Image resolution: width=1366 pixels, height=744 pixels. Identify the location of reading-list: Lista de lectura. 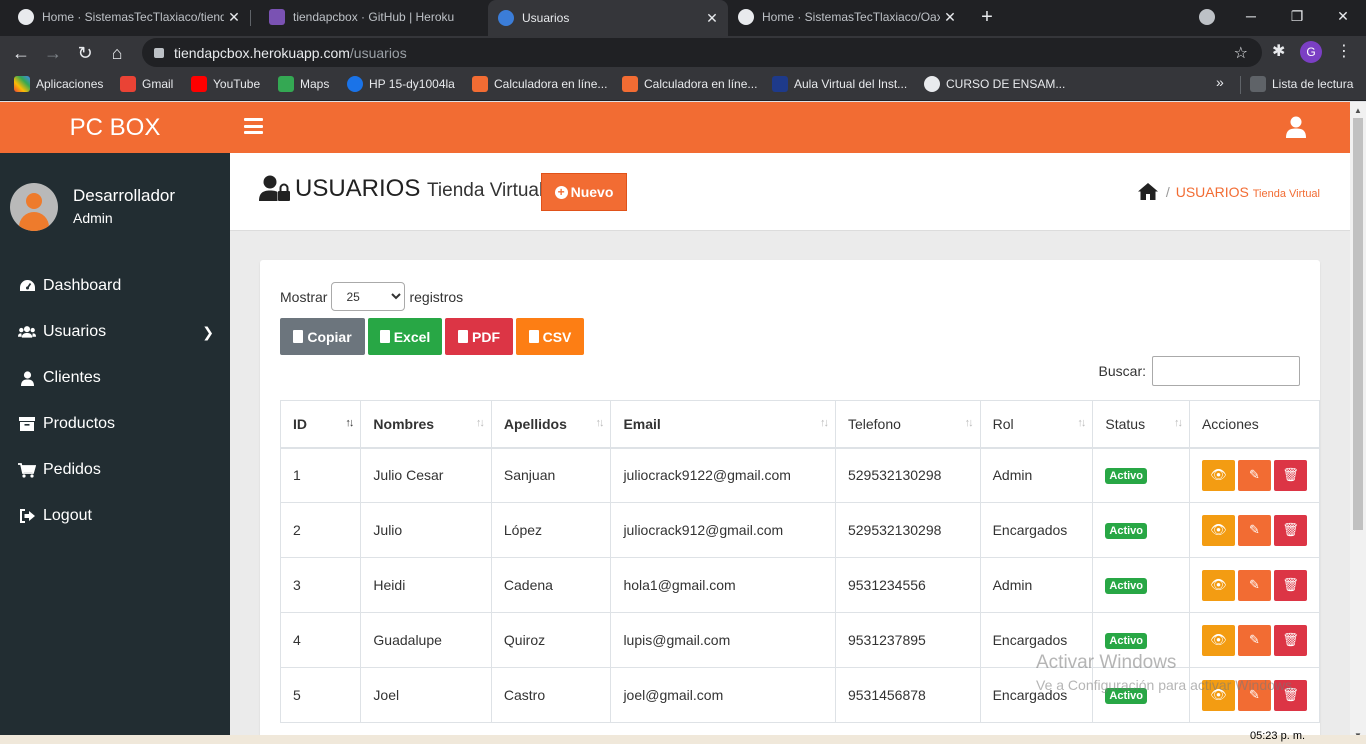
(1301, 84).